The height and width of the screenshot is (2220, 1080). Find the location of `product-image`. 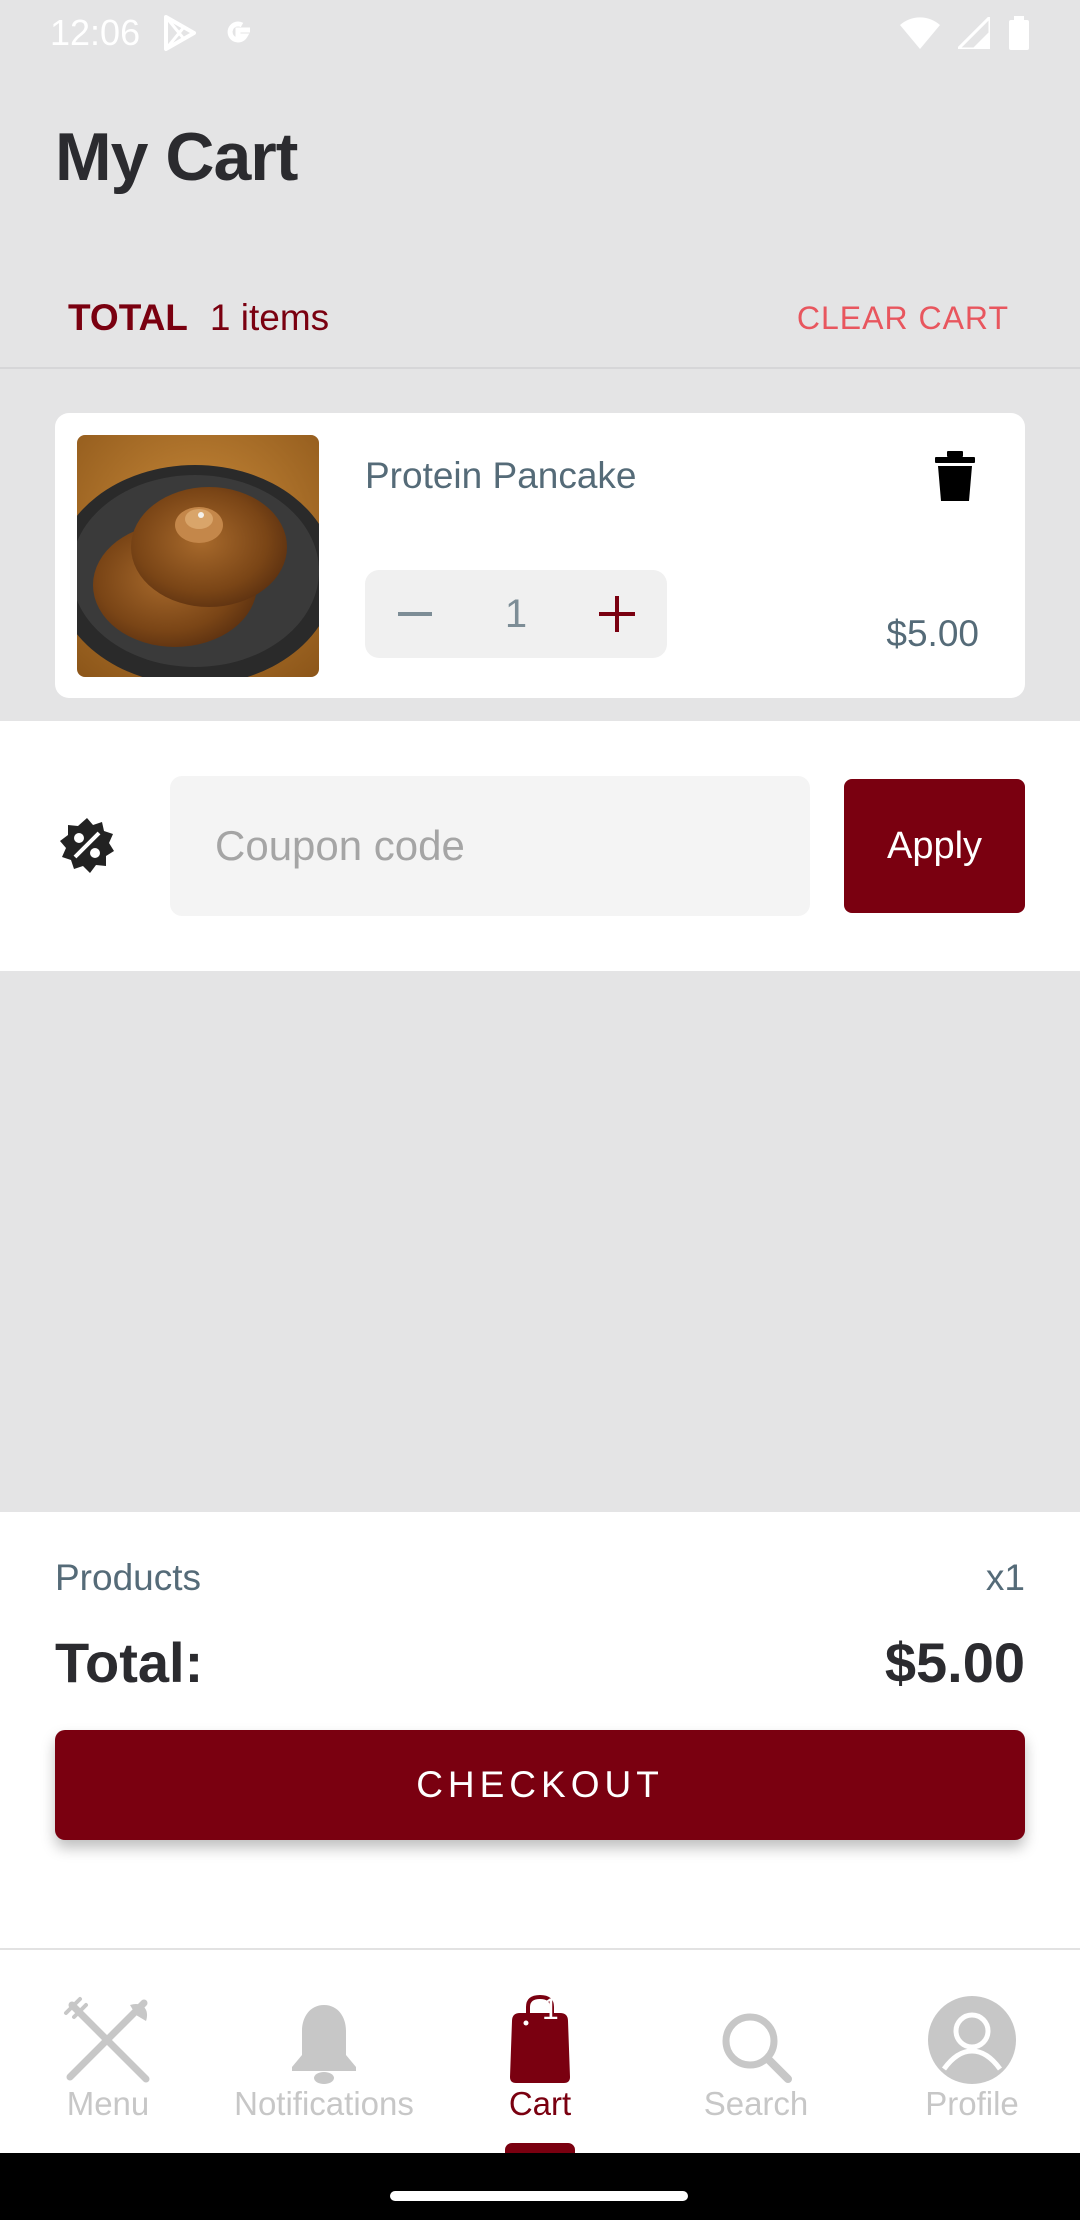

product-image is located at coordinates (198, 556).